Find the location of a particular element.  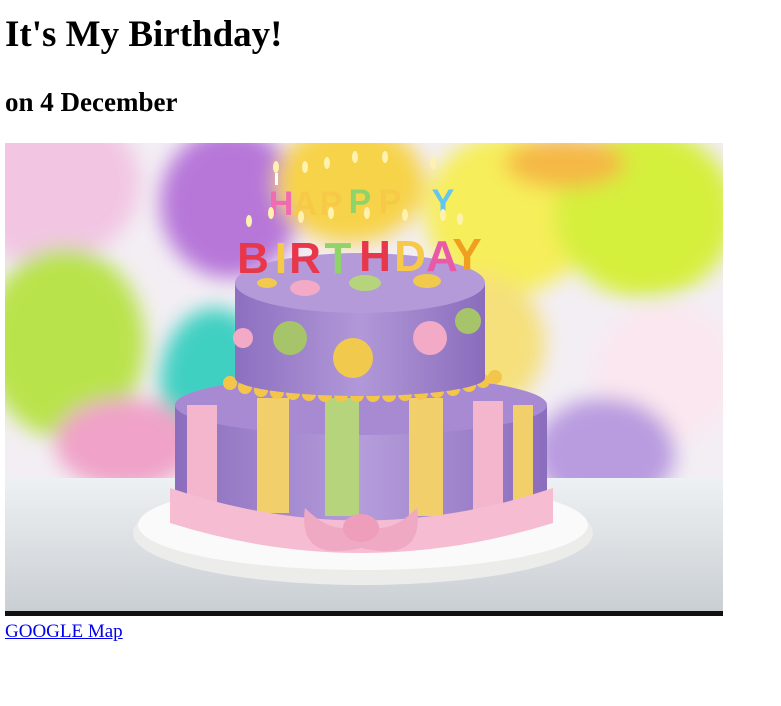

page-subtitle: on 4 December is located at coordinates (91, 102).